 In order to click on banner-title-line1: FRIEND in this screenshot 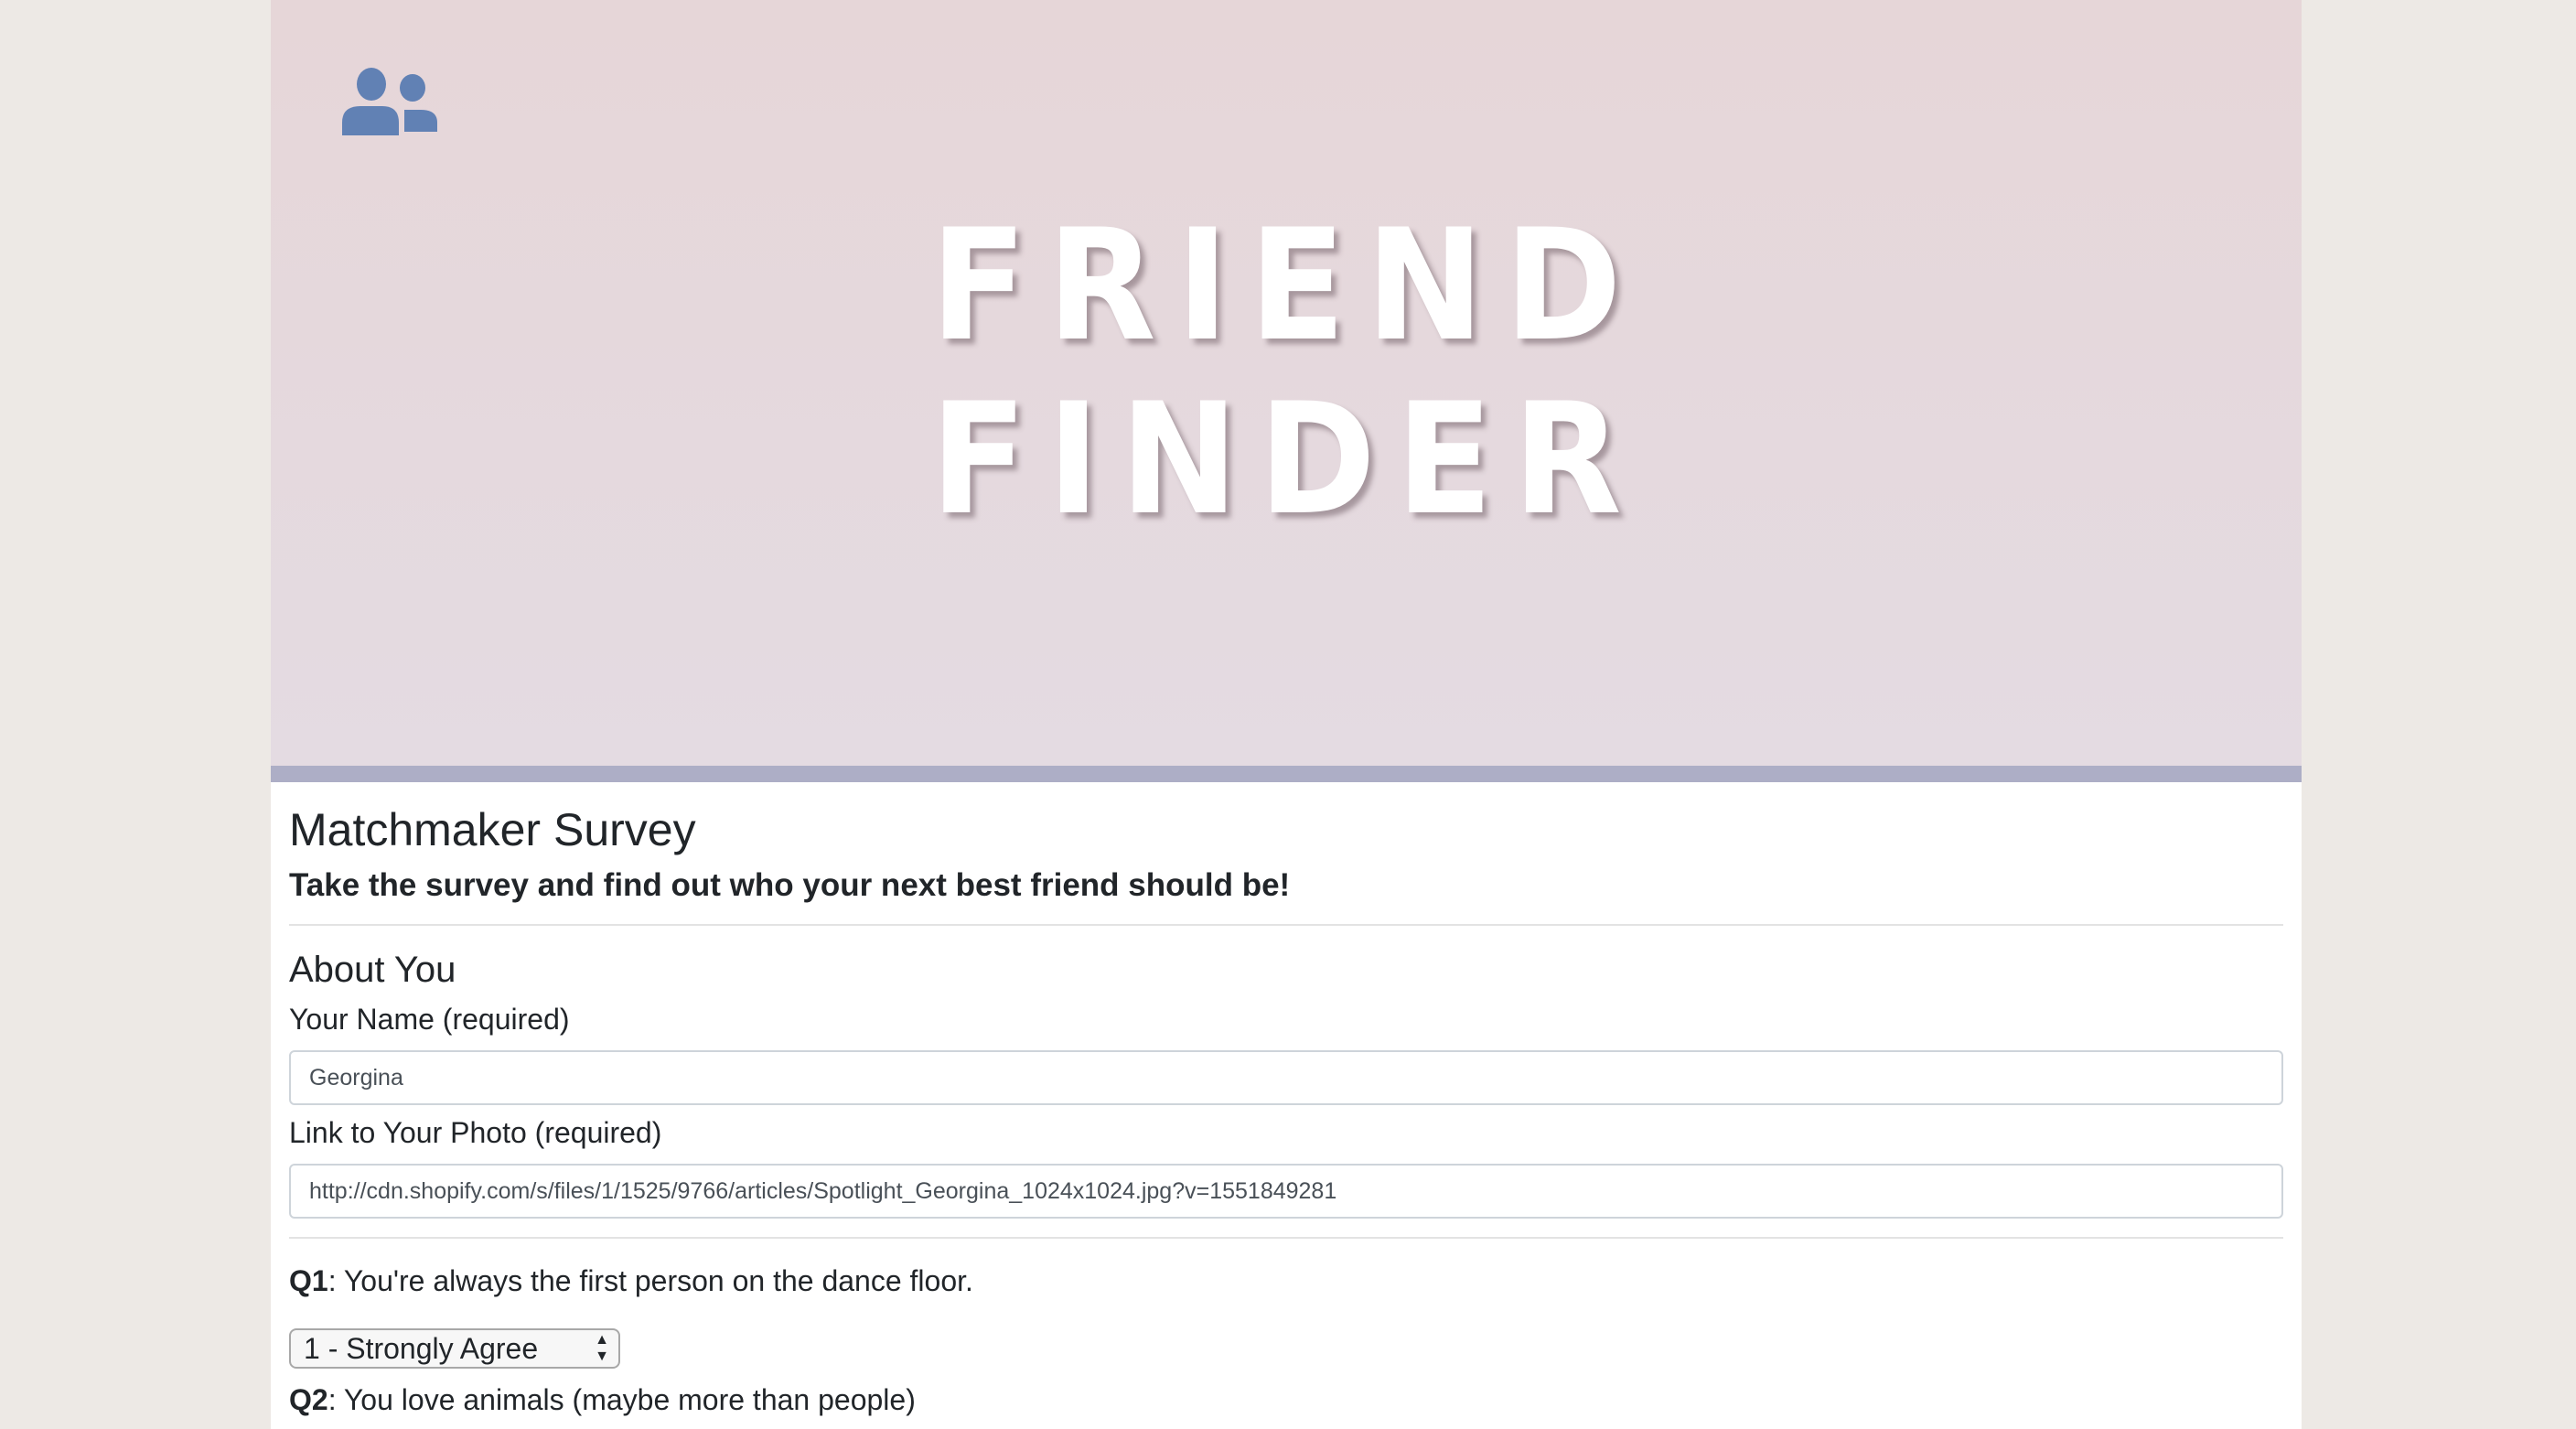, I will do `click(1286, 285)`.